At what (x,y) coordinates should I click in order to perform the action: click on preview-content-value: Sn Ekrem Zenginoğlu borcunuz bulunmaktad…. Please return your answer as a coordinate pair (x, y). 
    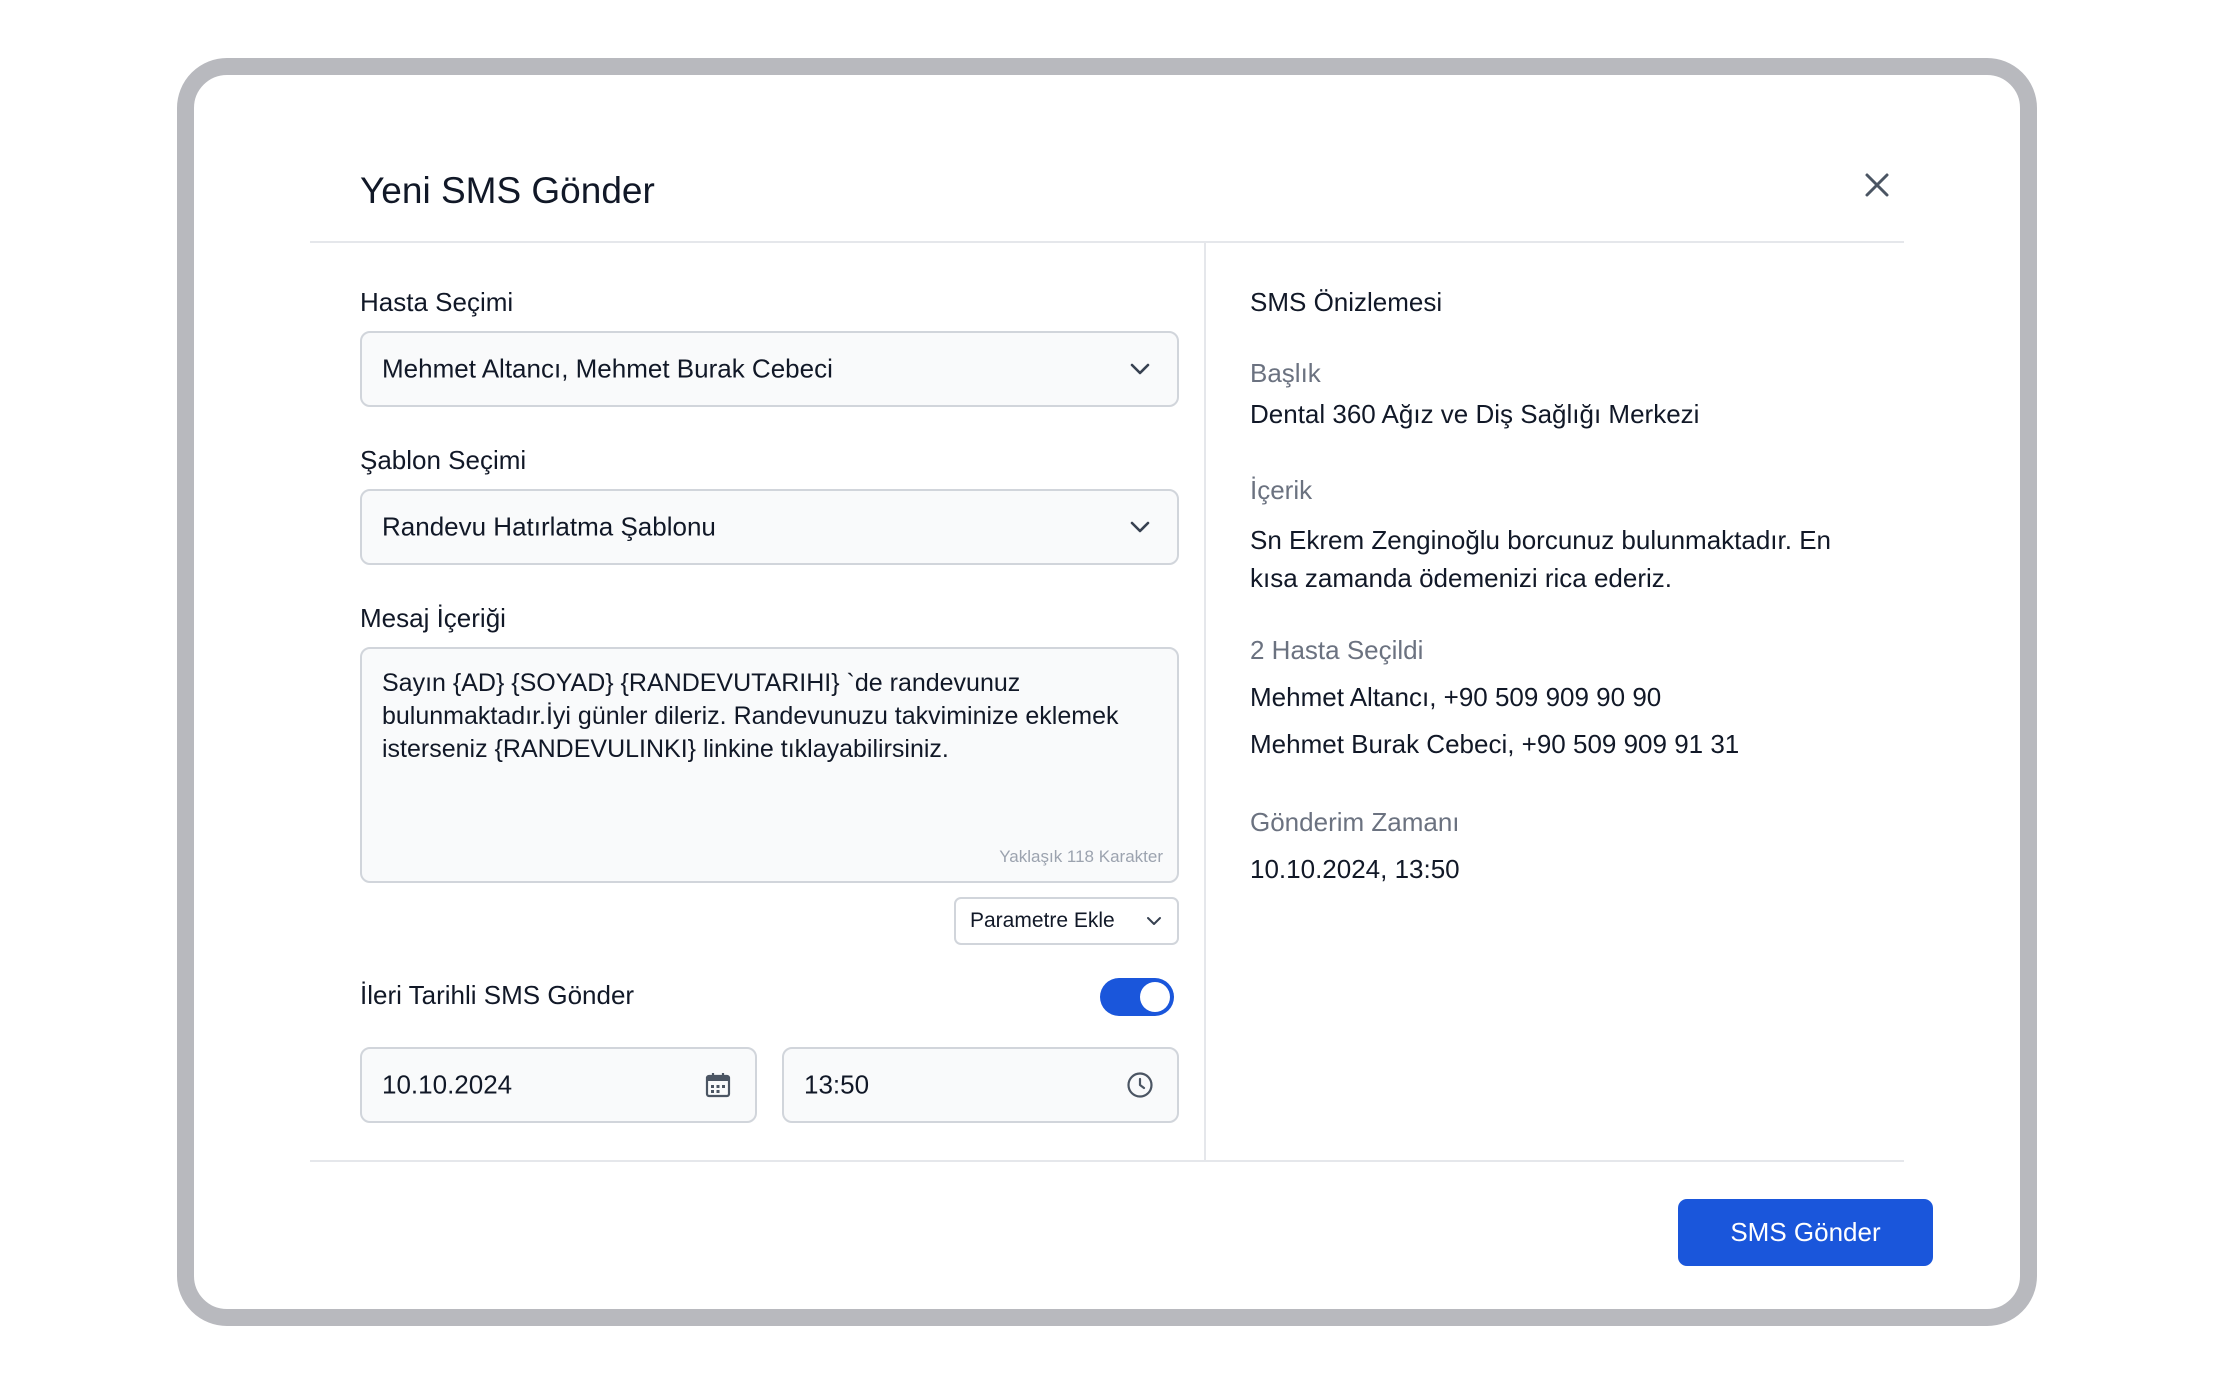
    Looking at the image, I should click on (1541, 559).